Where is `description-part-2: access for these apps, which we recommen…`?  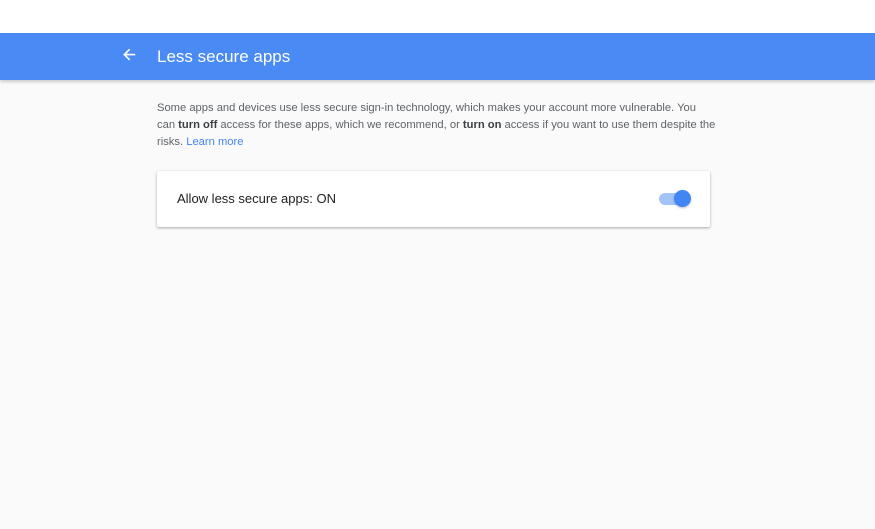
description-part-2: access for these apps, which we recommen… is located at coordinates (340, 125).